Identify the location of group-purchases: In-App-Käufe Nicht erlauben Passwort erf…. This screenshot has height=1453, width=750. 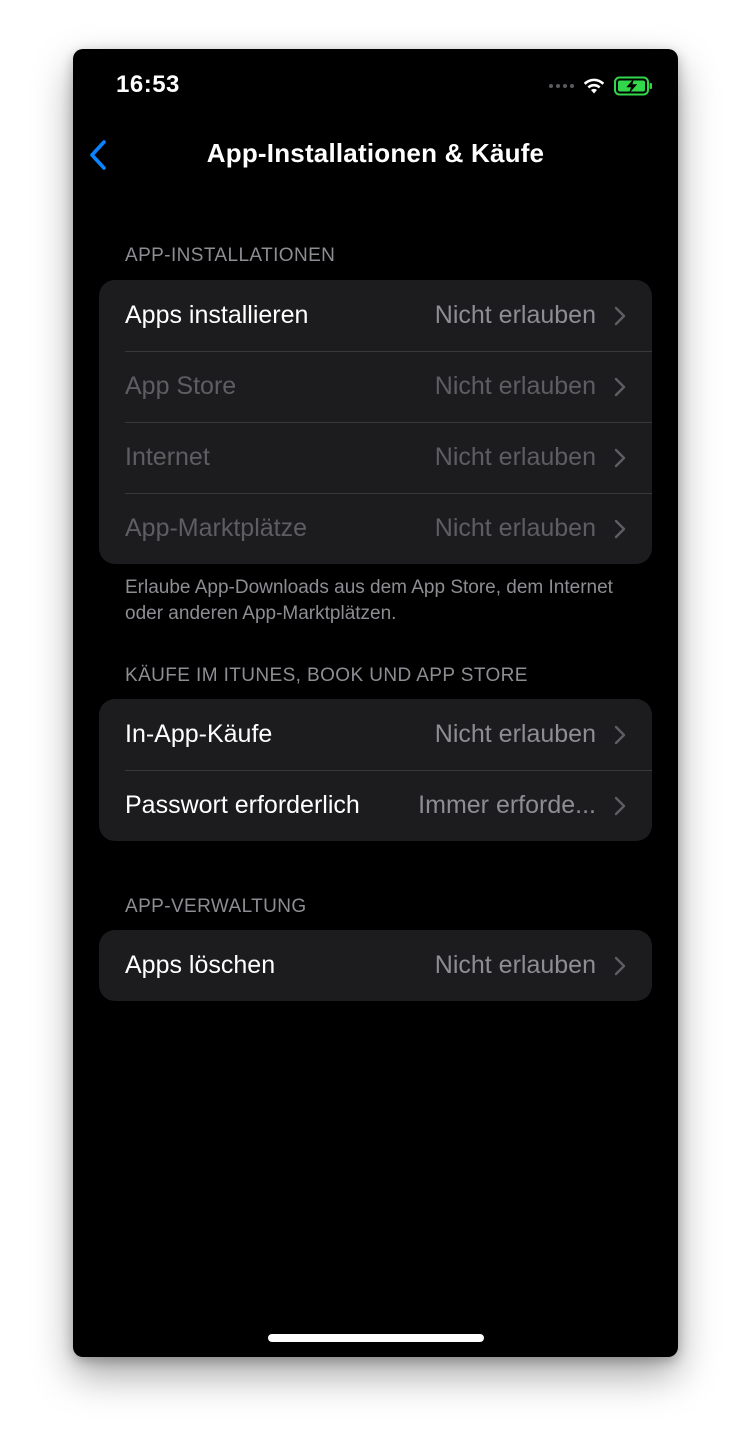
(375, 770).